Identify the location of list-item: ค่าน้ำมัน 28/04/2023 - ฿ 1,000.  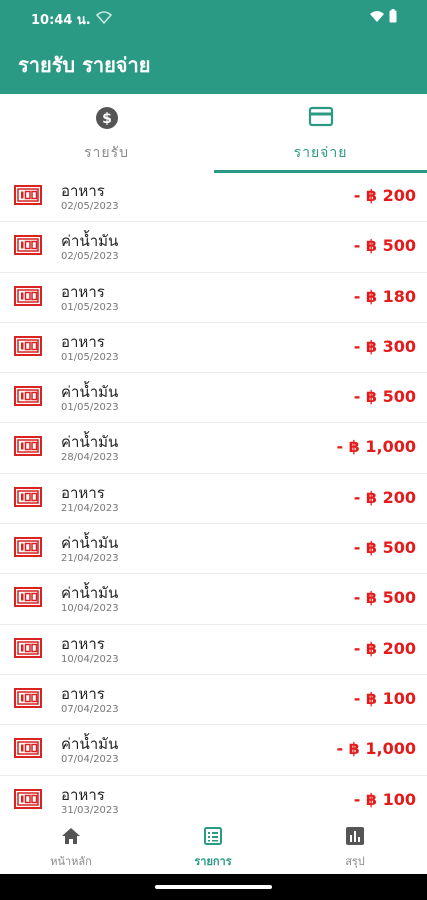
(213, 448).